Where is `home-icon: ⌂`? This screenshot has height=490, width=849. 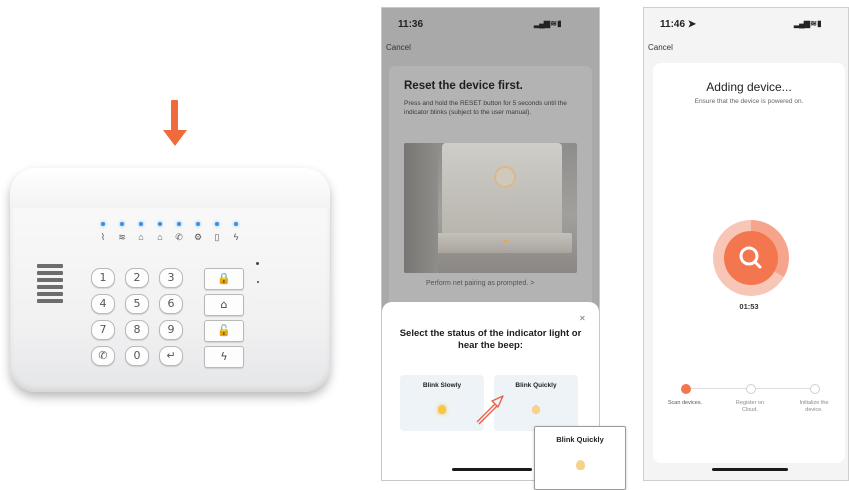
home-icon: ⌂ is located at coordinates (160, 237).